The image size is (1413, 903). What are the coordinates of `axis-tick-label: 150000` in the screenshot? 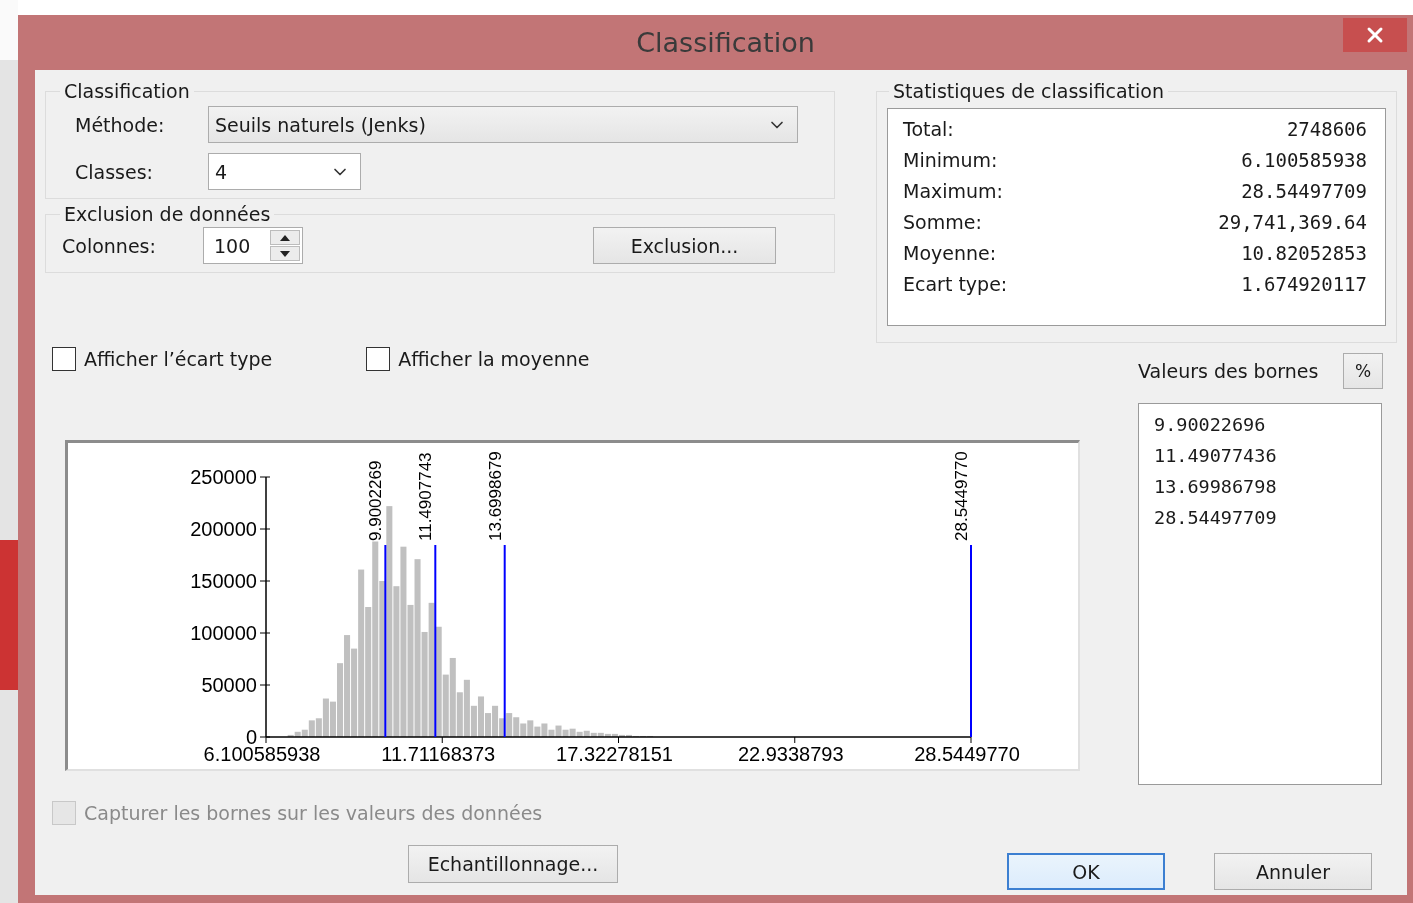 It's located at (223, 581).